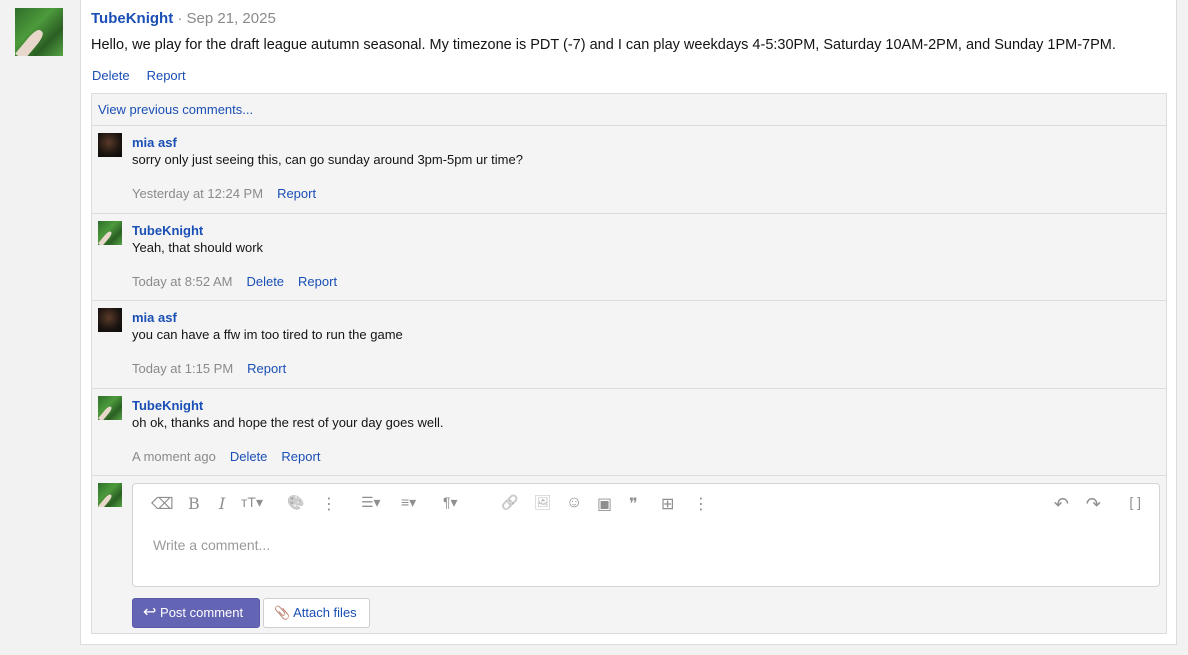 This screenshot has height=655, width=1188. I want to click on table-icon: ⊞, so click(667, 504).